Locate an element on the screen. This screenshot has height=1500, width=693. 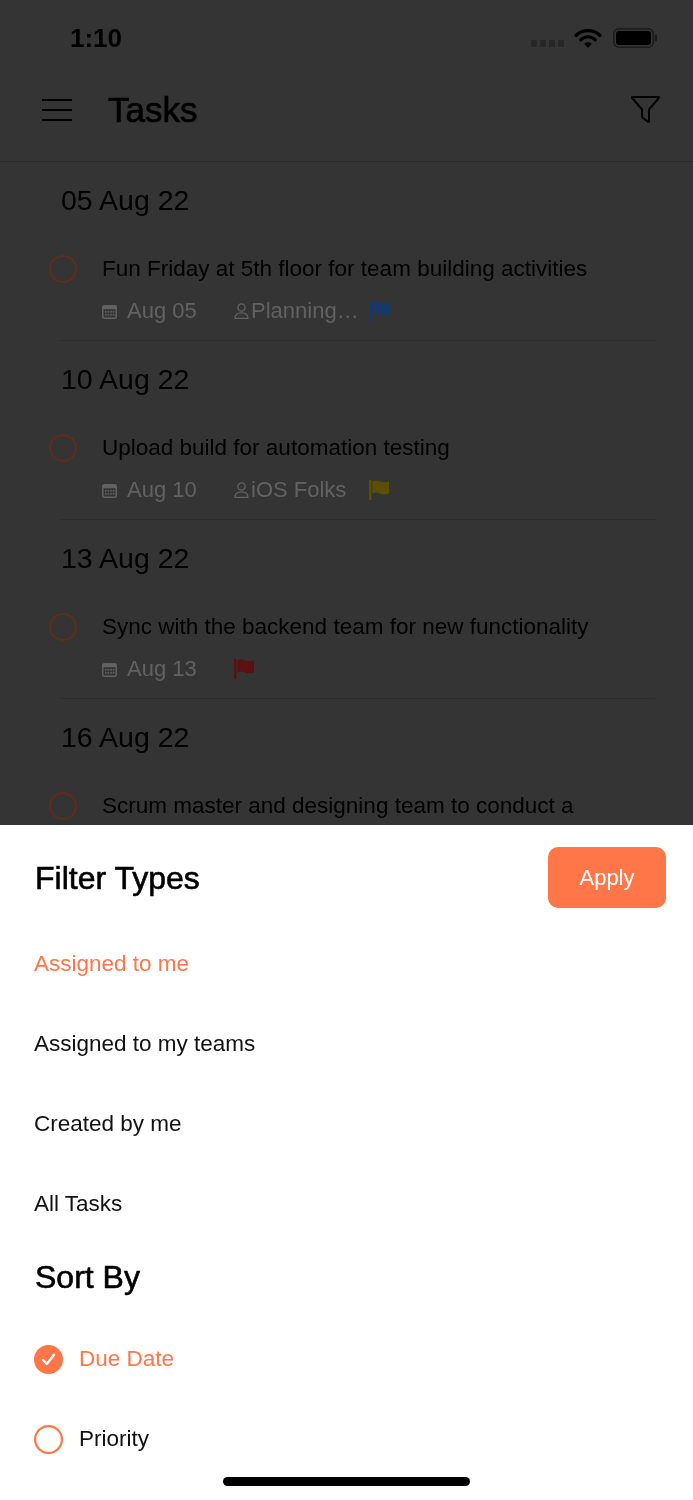
filter-option: All Tasks is located at coordinates (78, 1204).